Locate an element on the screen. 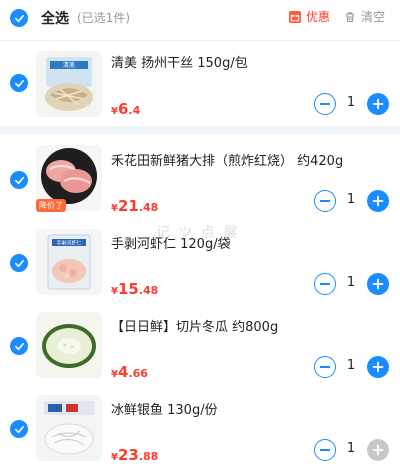  trash-icon is located at coordinates (350, 16).